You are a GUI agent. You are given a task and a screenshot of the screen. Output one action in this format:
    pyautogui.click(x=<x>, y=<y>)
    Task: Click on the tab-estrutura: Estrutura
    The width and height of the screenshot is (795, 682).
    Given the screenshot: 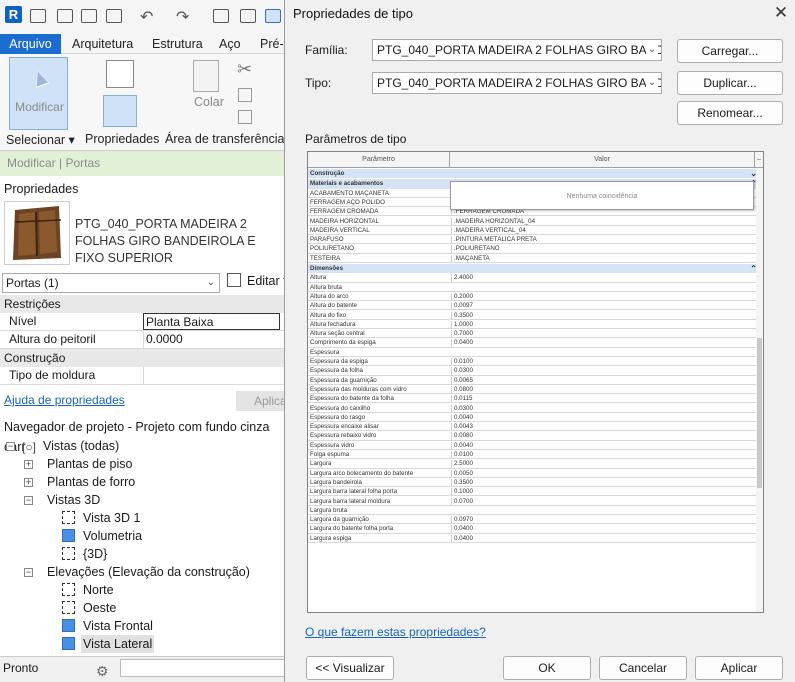 What is the action you would take?
    pyautogui.click(x=177, y=44)
    